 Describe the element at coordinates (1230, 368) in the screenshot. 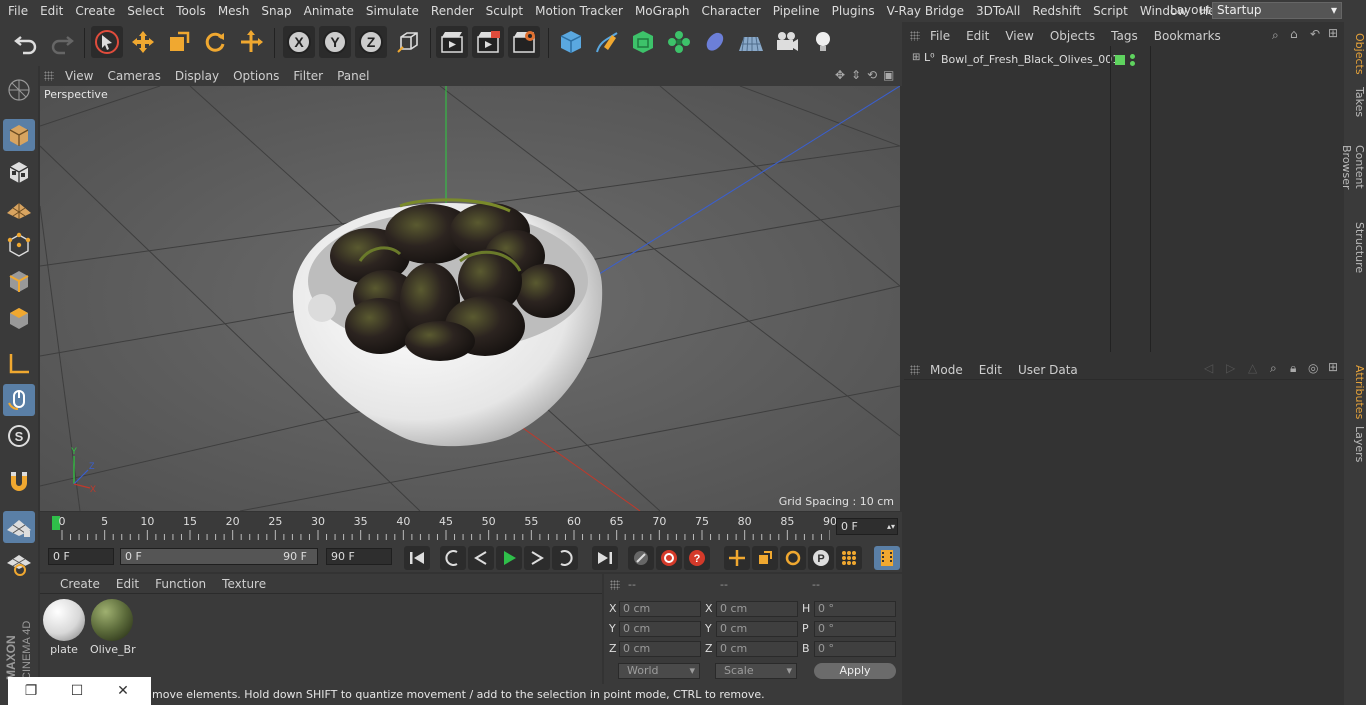

I see `forward-arrow-icon: ▷` at that location.